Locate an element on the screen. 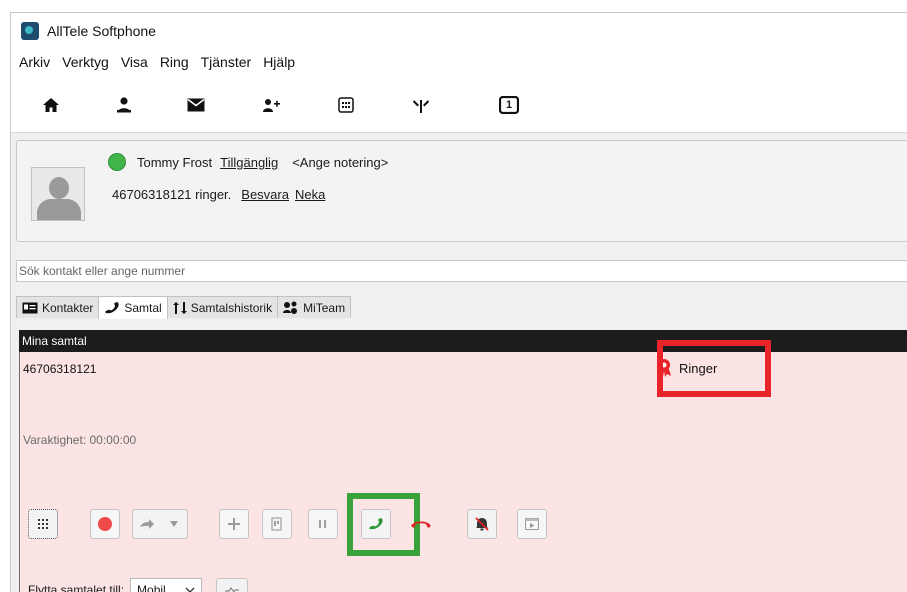 This screenshot has width=907, height=592. menu-tjanster: Tjänster is located at coordinates (226, 62).